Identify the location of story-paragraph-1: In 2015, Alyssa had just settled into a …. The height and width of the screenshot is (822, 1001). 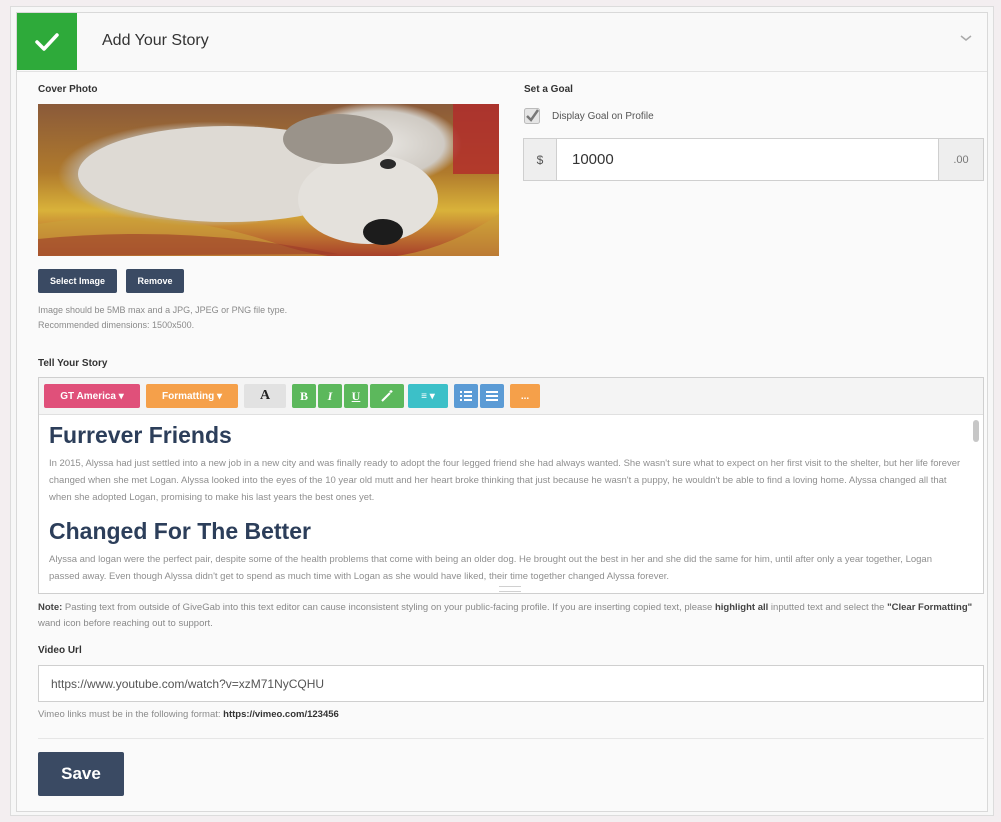
(505, 480).